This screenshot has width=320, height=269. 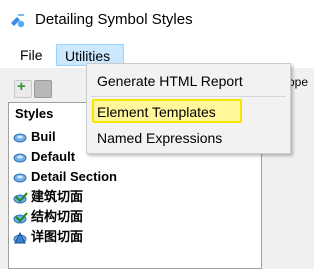 I want to click on save-style-icon, so click(x=43, y=89).